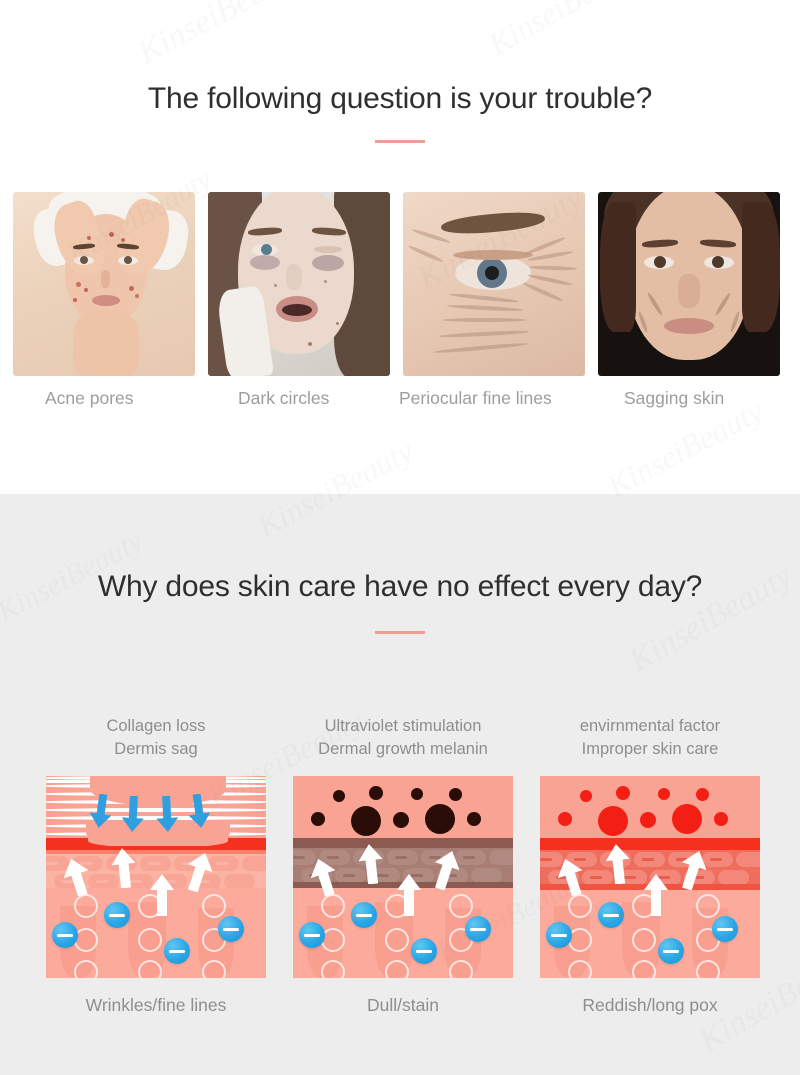 The image size is (800, 1075). What do you see at coordinates (494, 284) in the screenshot?
I see `photo-periocular-fine-lines` at bounding box center [494, 284].